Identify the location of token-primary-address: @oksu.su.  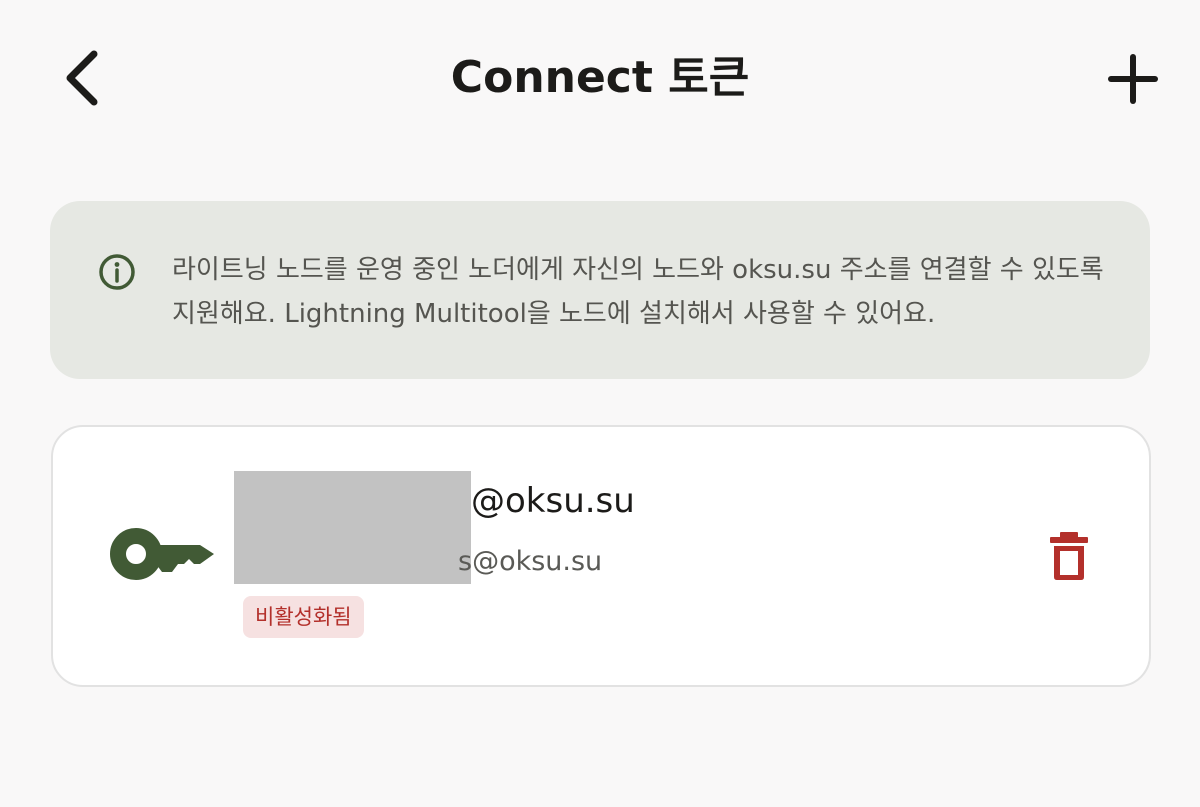
(553, 501).